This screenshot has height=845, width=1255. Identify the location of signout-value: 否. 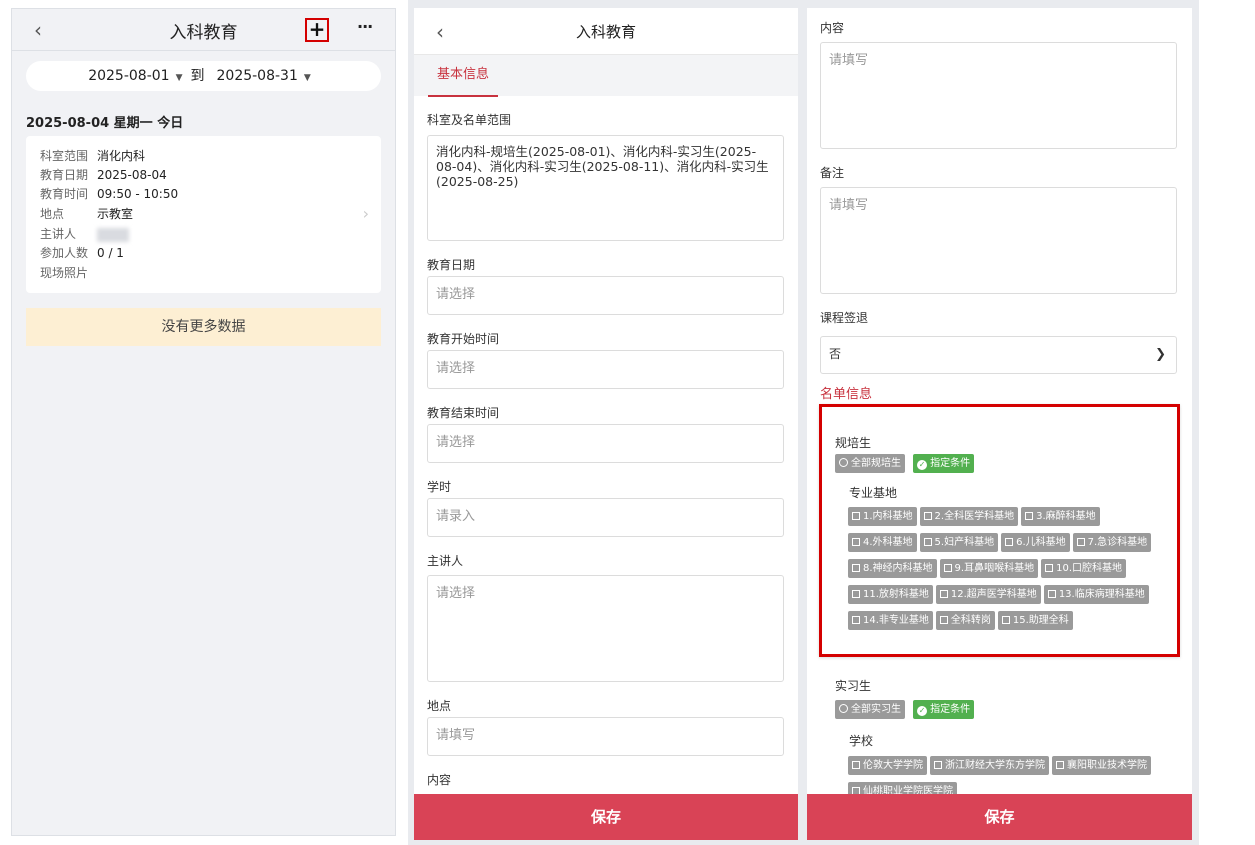
(835, 354).